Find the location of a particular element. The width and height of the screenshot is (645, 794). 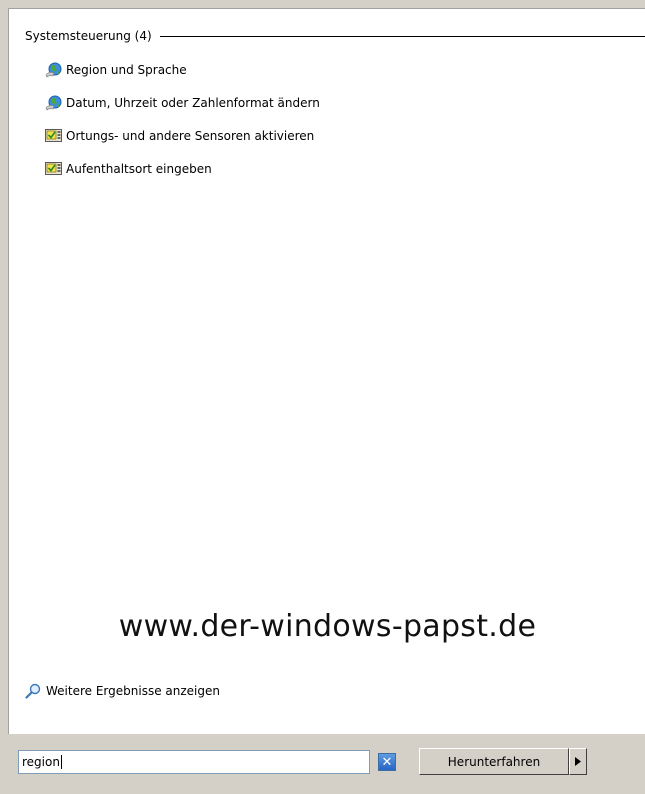

result-item-label: Region und Sprache is located at coordinates (126, 69).